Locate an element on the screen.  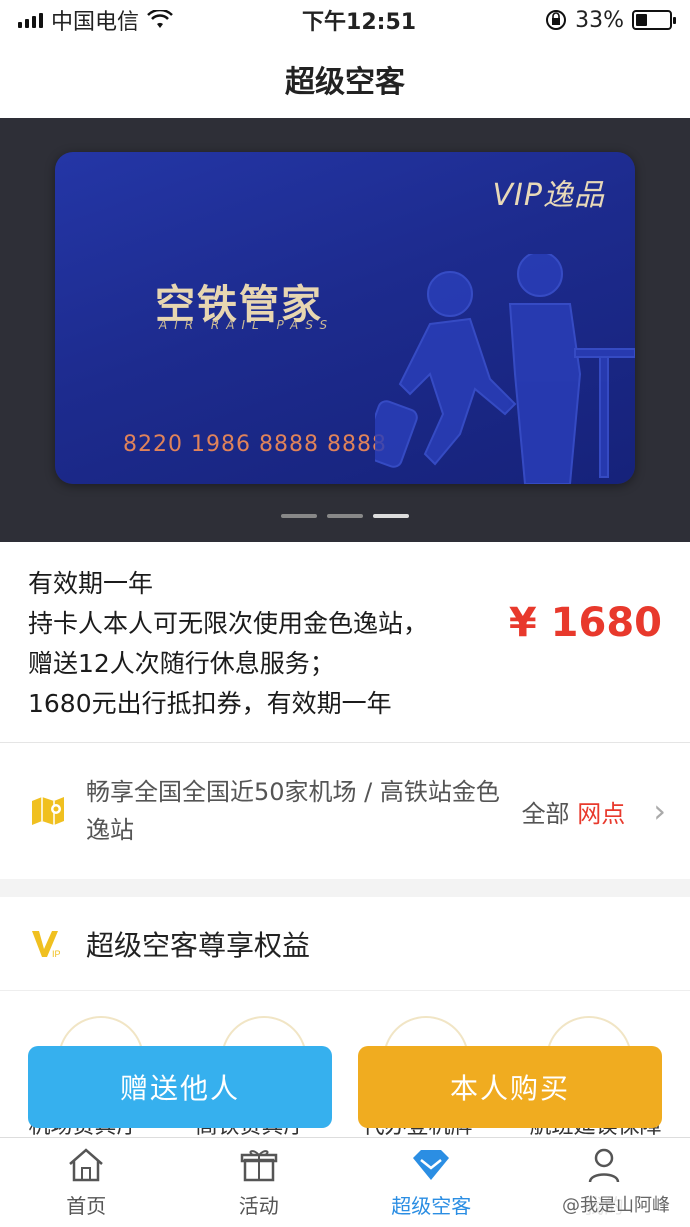
watermark: @我是山阿峰 is located at coordinates (616, 1204).